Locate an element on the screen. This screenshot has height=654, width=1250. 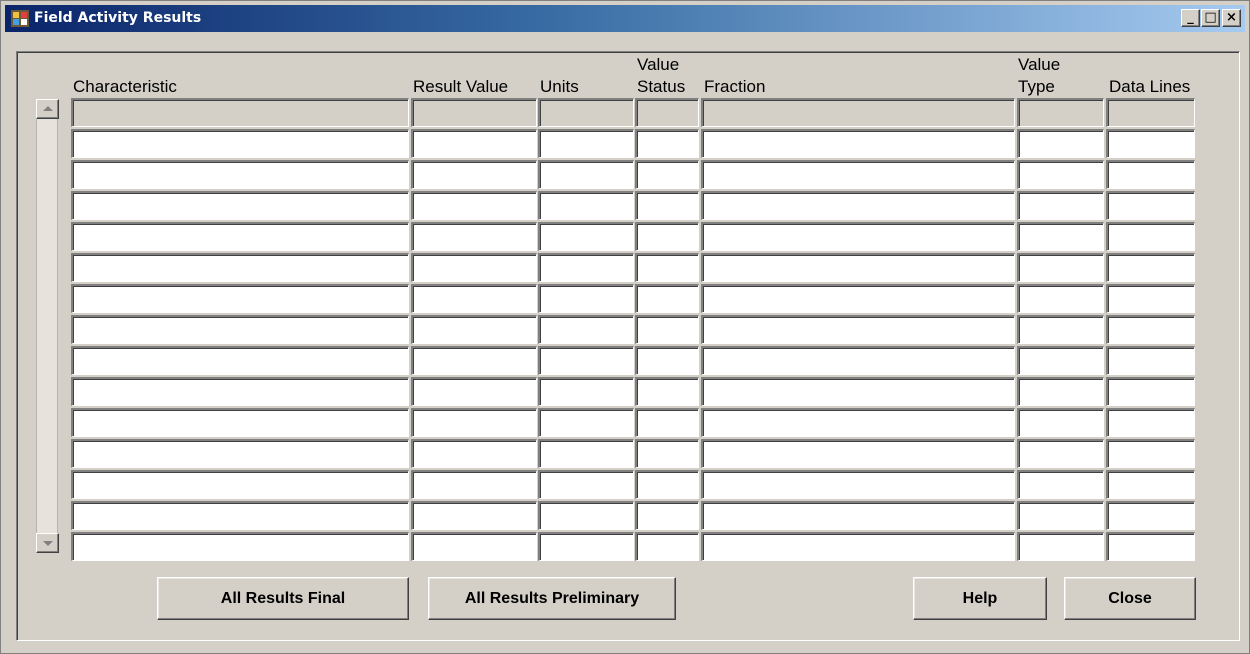
scroll-up-button is located at coordinates (47, 109).